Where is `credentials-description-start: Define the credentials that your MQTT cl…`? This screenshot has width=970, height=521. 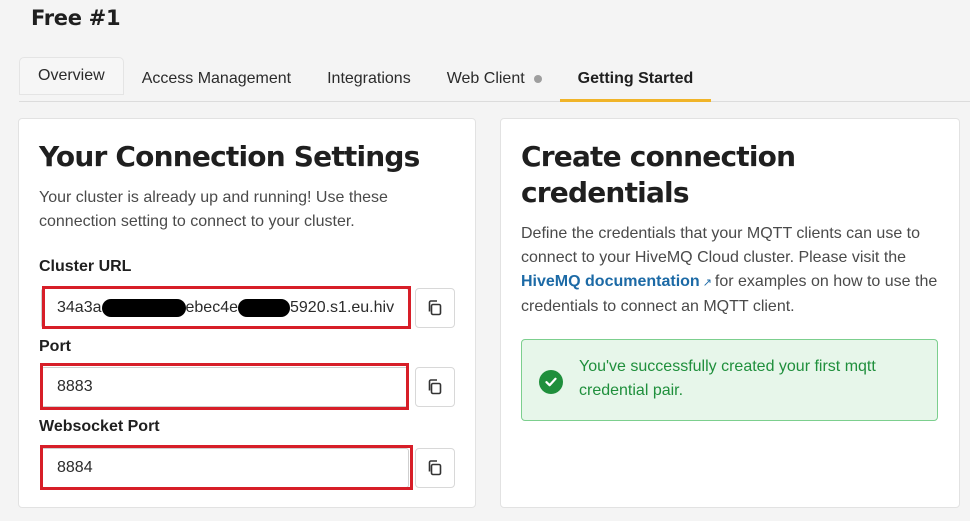
credentials-description-start: Define the credentials that your MQTT cl… is located at coordinates (721, 245).